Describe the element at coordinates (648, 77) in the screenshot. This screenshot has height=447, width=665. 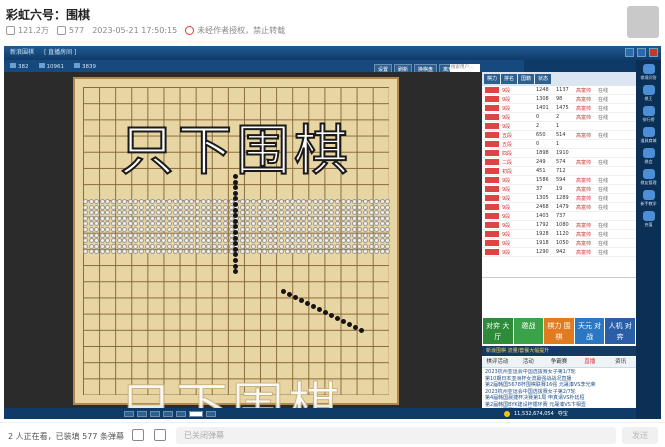
I see `rightbar-label: 棋境问答` at that location.